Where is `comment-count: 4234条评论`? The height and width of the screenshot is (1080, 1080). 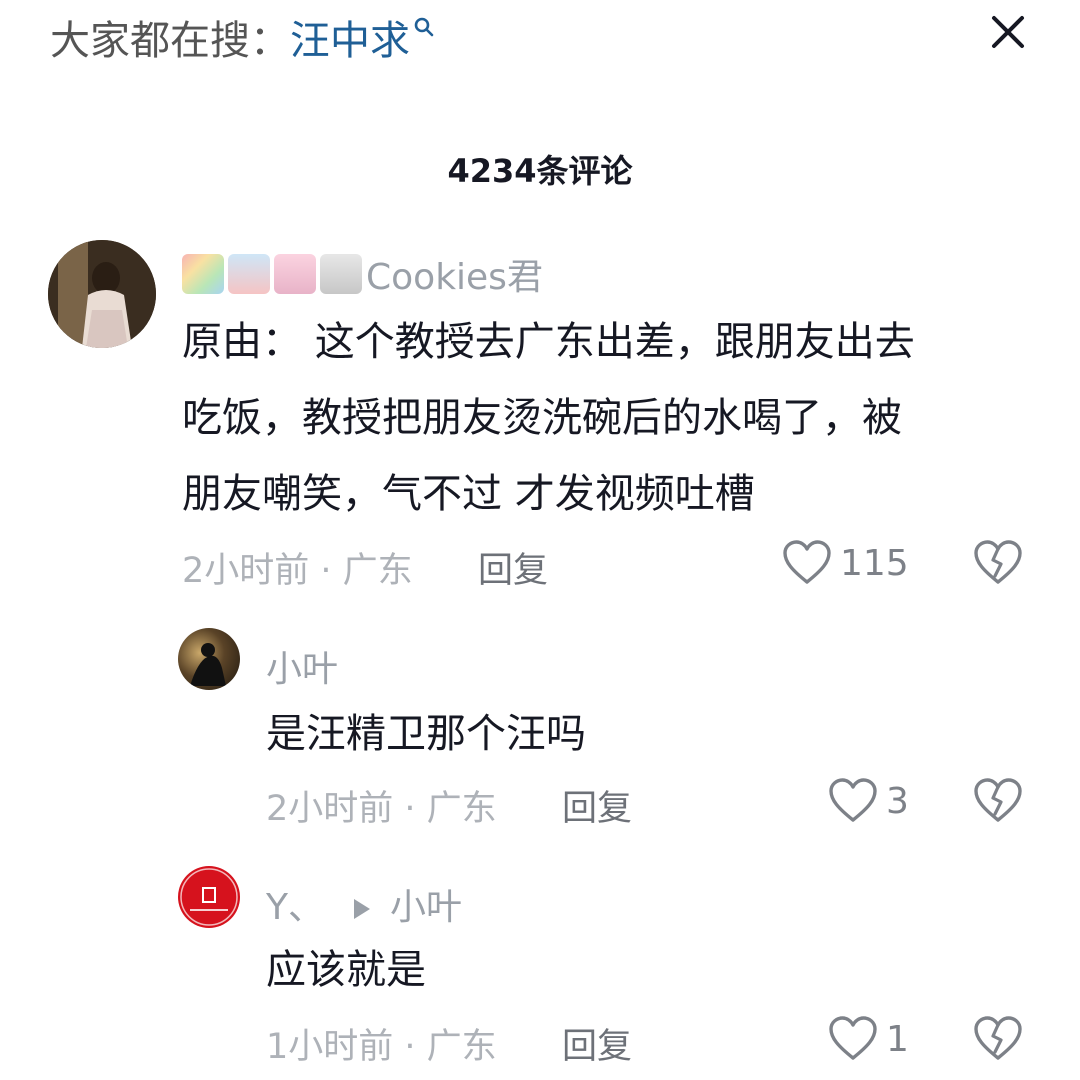
comment-count: 4234条评论 is located at coordinates (540, 171).